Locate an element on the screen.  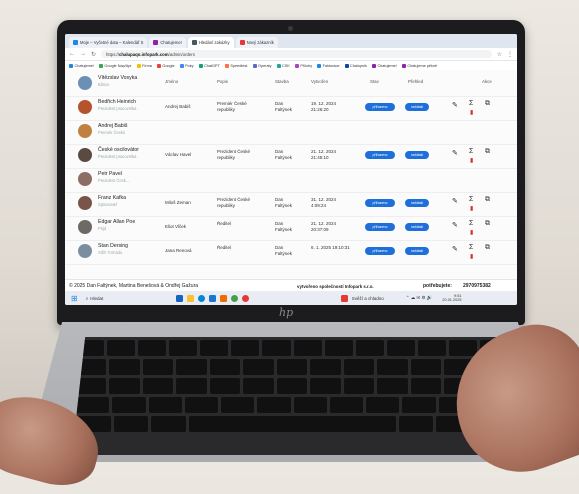
file-explorer-icon is located at coordinates (190, 298).